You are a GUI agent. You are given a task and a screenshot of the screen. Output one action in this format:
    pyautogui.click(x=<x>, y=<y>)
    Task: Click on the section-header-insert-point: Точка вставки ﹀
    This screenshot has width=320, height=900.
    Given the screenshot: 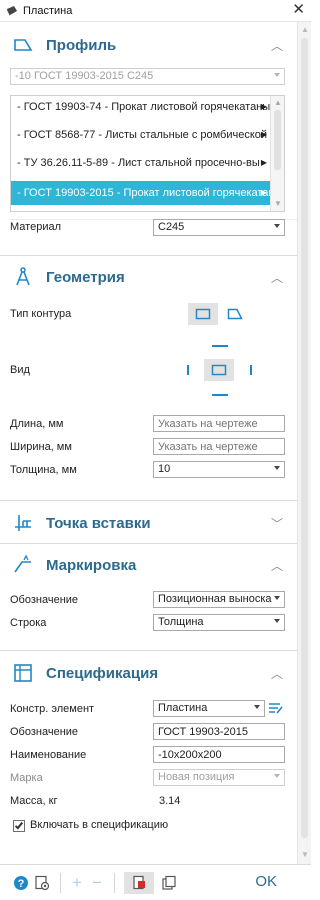 What is the action you would take?
    pyautogui.click(x=148, y=523)
    